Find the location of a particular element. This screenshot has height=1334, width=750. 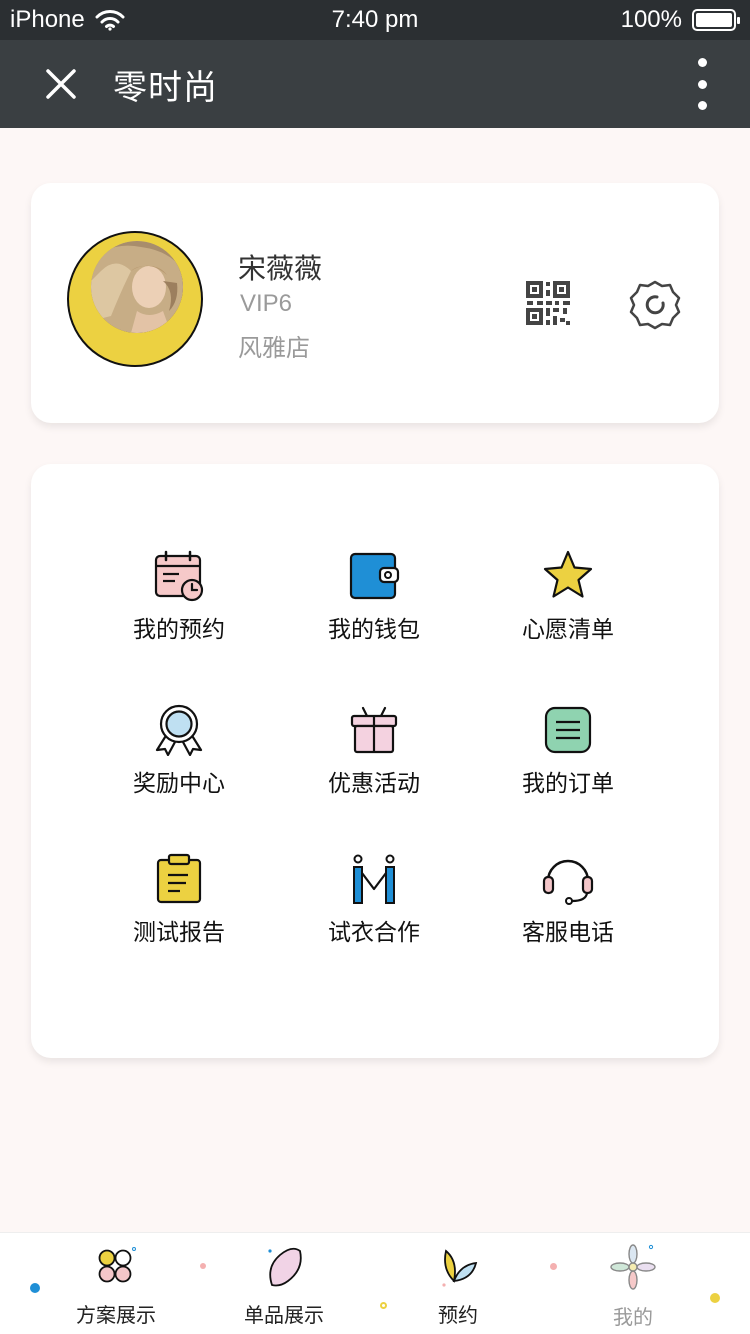

nav-bar: 零时尚 is located at coordinates (375, 84).